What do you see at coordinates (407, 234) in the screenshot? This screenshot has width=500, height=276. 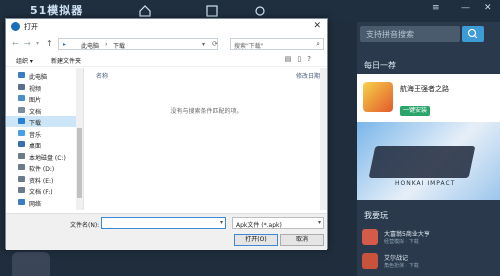 I see `play-item-name: 大富翁5商业大亨` at bounding box center [407, 234].